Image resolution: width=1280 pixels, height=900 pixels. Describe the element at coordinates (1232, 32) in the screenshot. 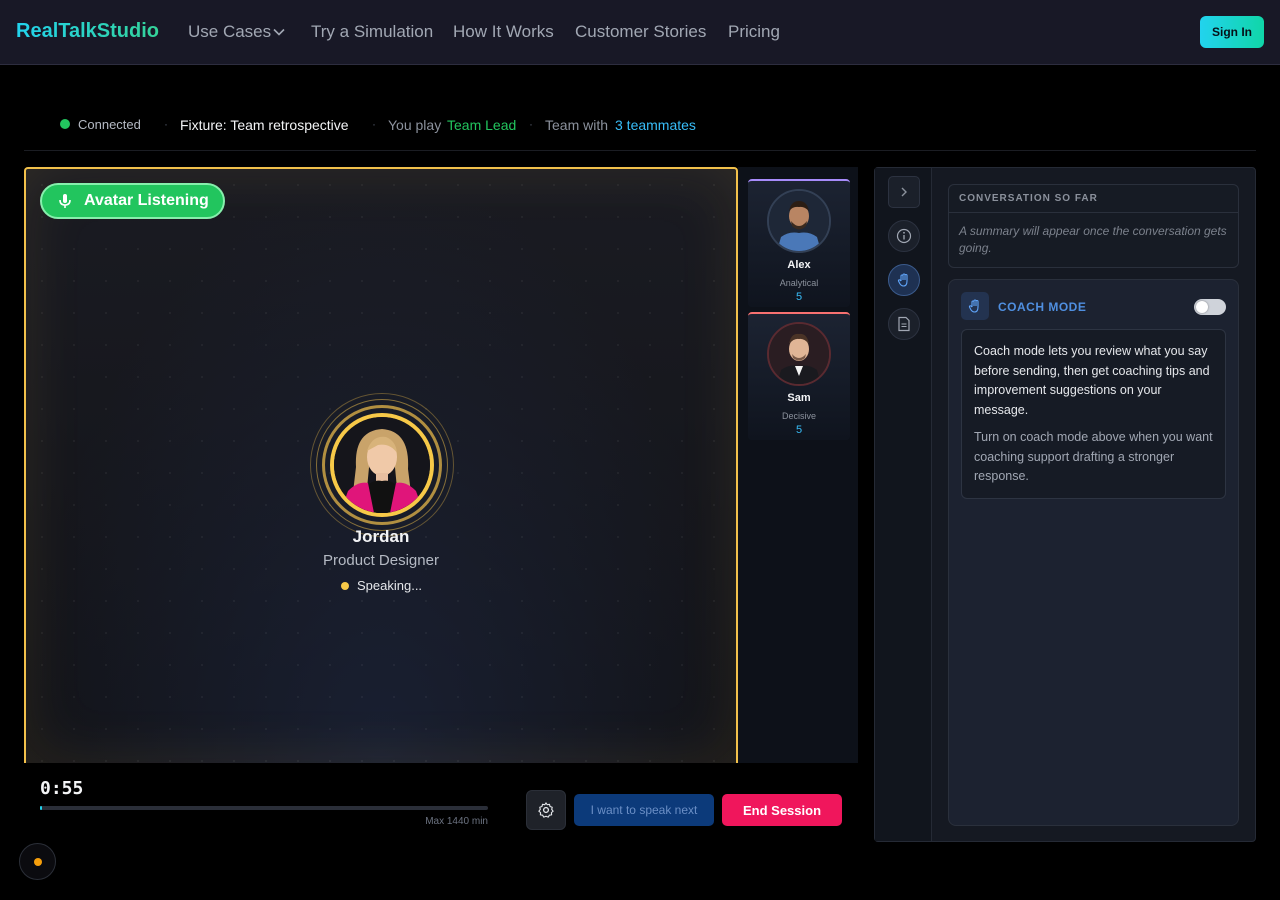

I see `sign-in-button: Sign In` at that location.